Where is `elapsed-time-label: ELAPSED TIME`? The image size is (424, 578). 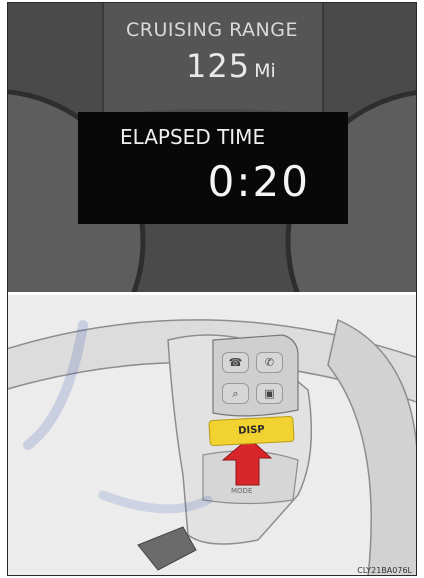 elapsed-time-label: ELAPSED TIME is located at coordinates (193, 137).